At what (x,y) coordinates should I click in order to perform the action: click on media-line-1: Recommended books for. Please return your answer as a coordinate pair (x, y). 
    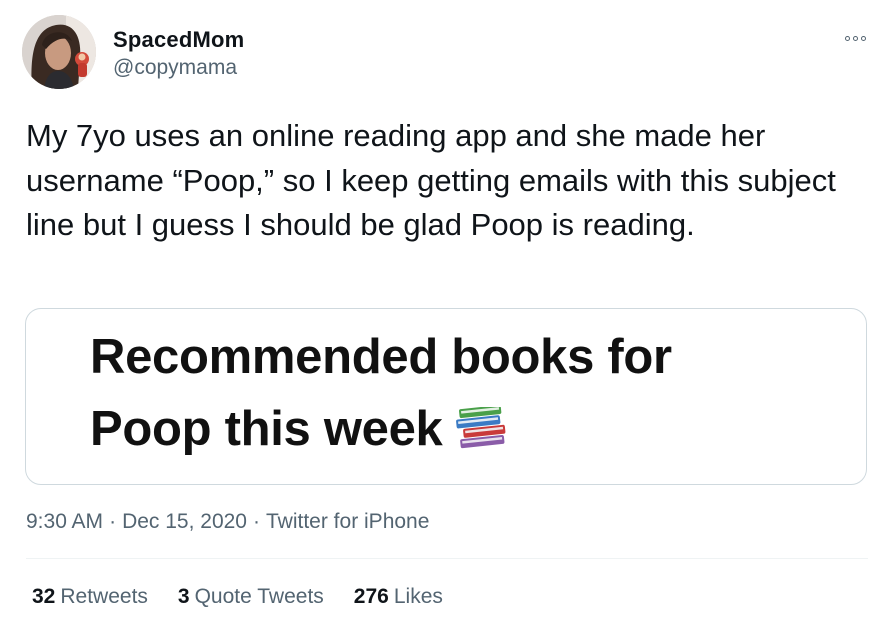
    Looking at the image, I should click on (381, 357).